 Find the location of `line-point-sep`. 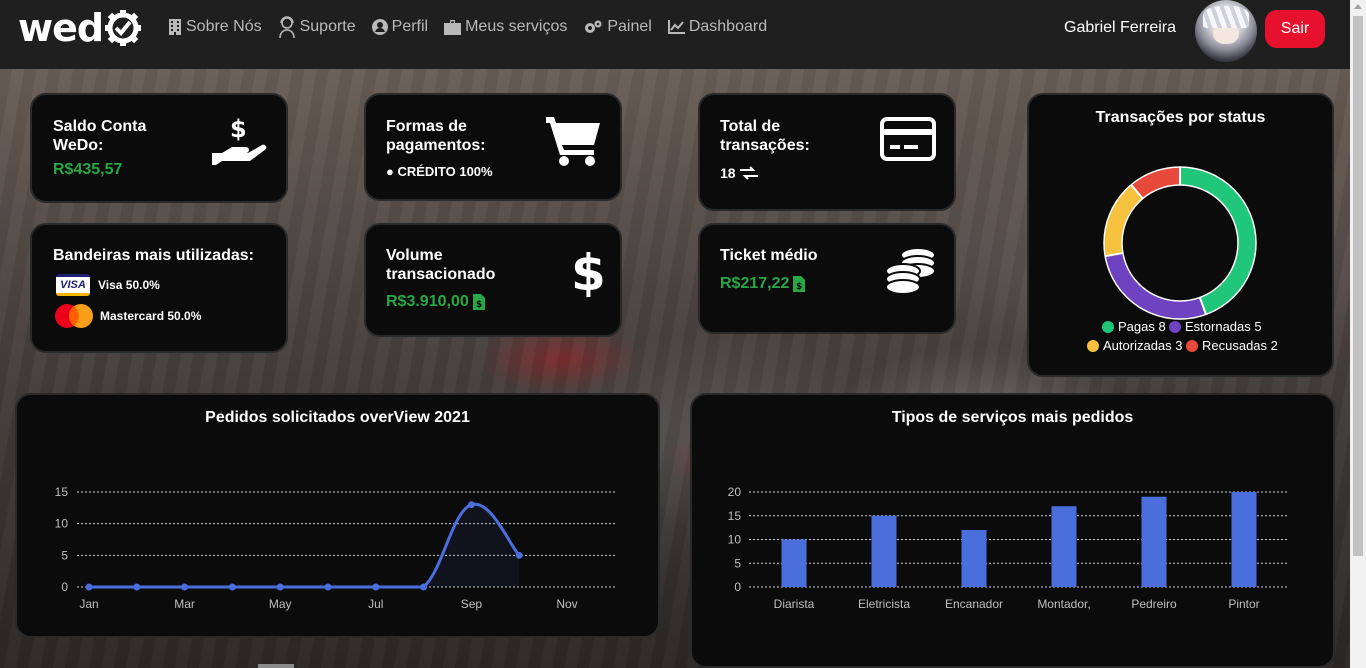

line-point-sep is located at coordinates (471, 505).